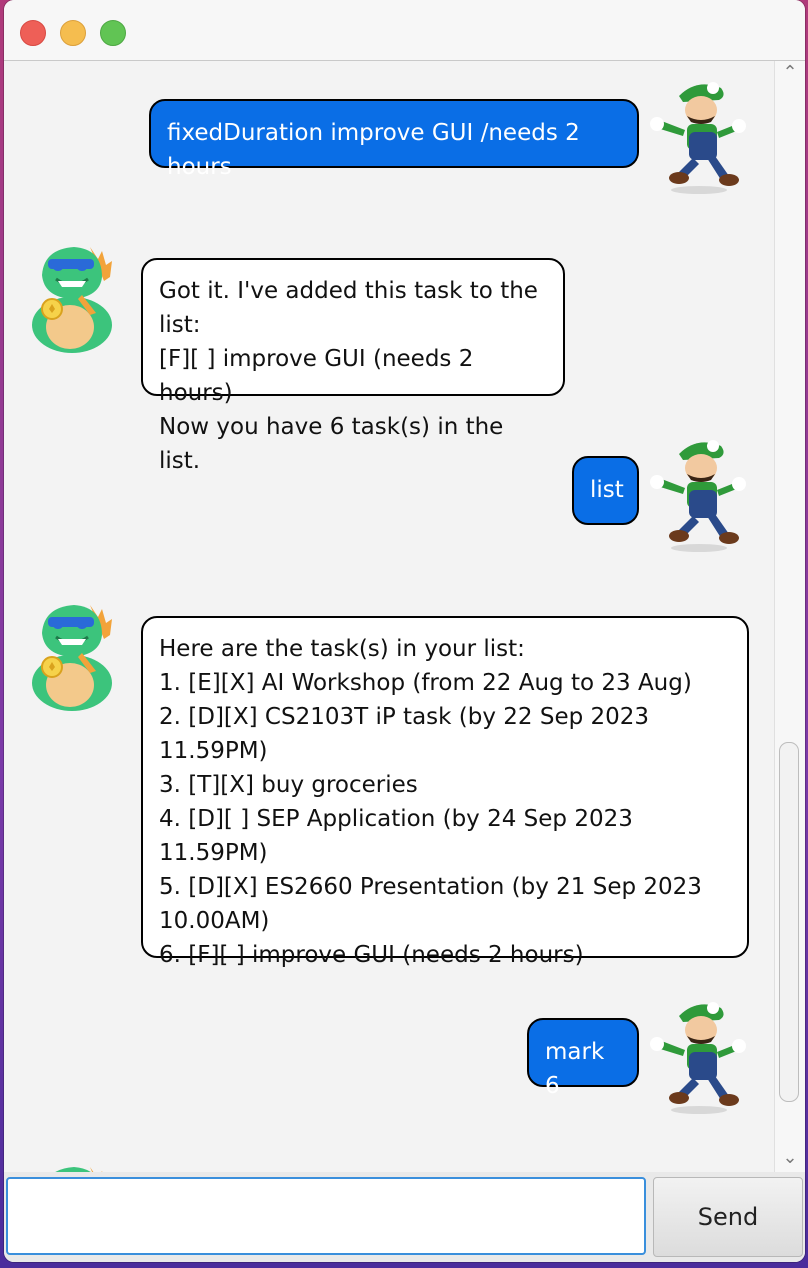  Describe the element at coordinates (789, 922) in the screenshot. I see `scrollbar-thumb` at that location.